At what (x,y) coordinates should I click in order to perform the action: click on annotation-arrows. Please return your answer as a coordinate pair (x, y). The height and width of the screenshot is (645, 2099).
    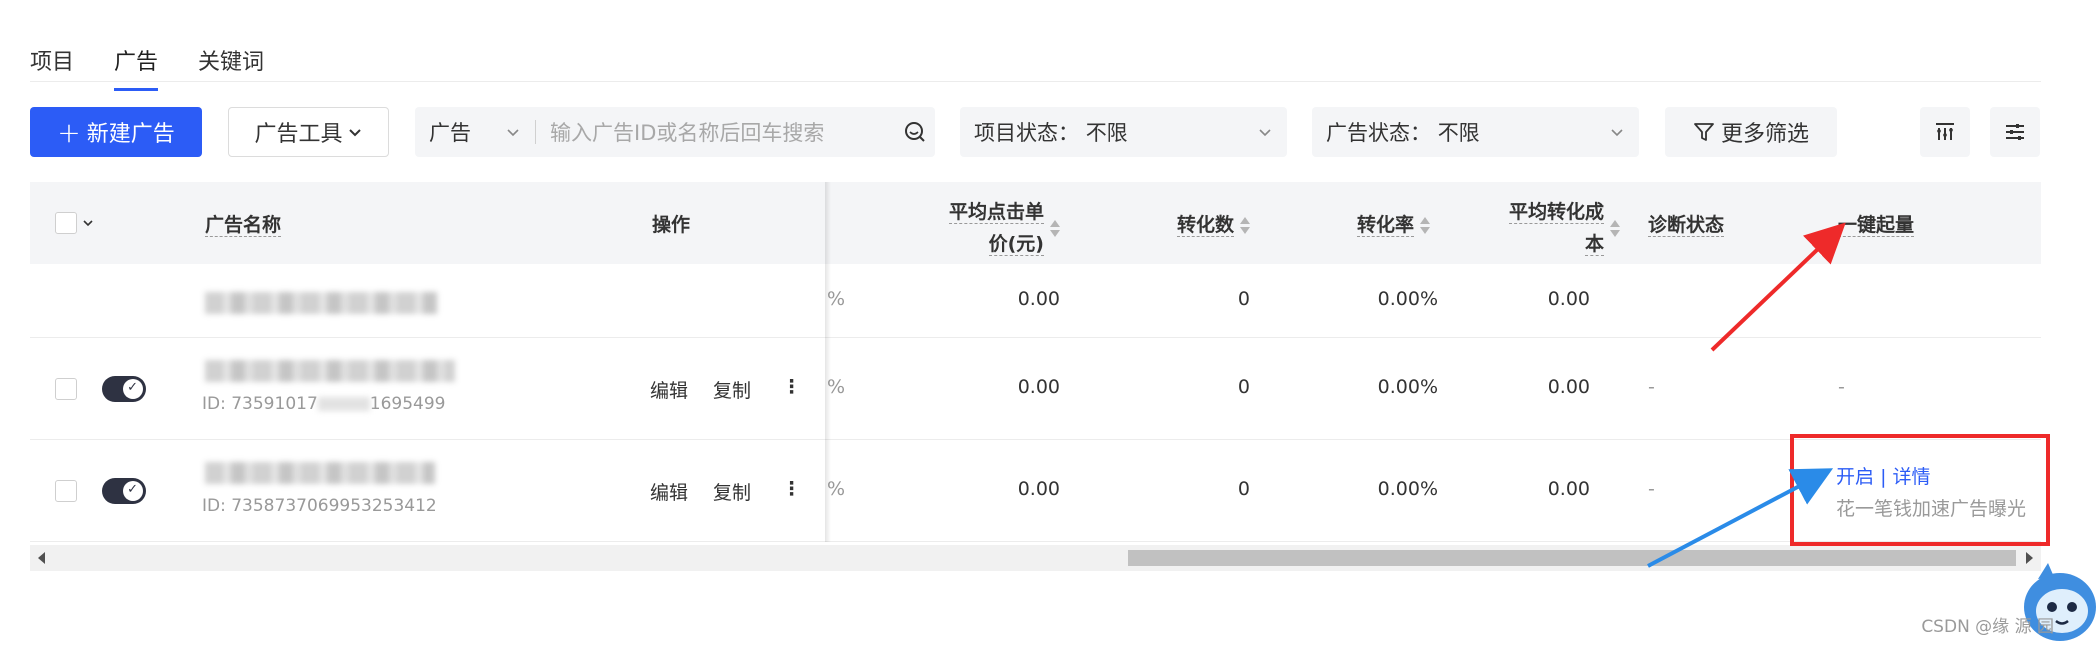
    Looking at the image, I should click on (1746, 395).